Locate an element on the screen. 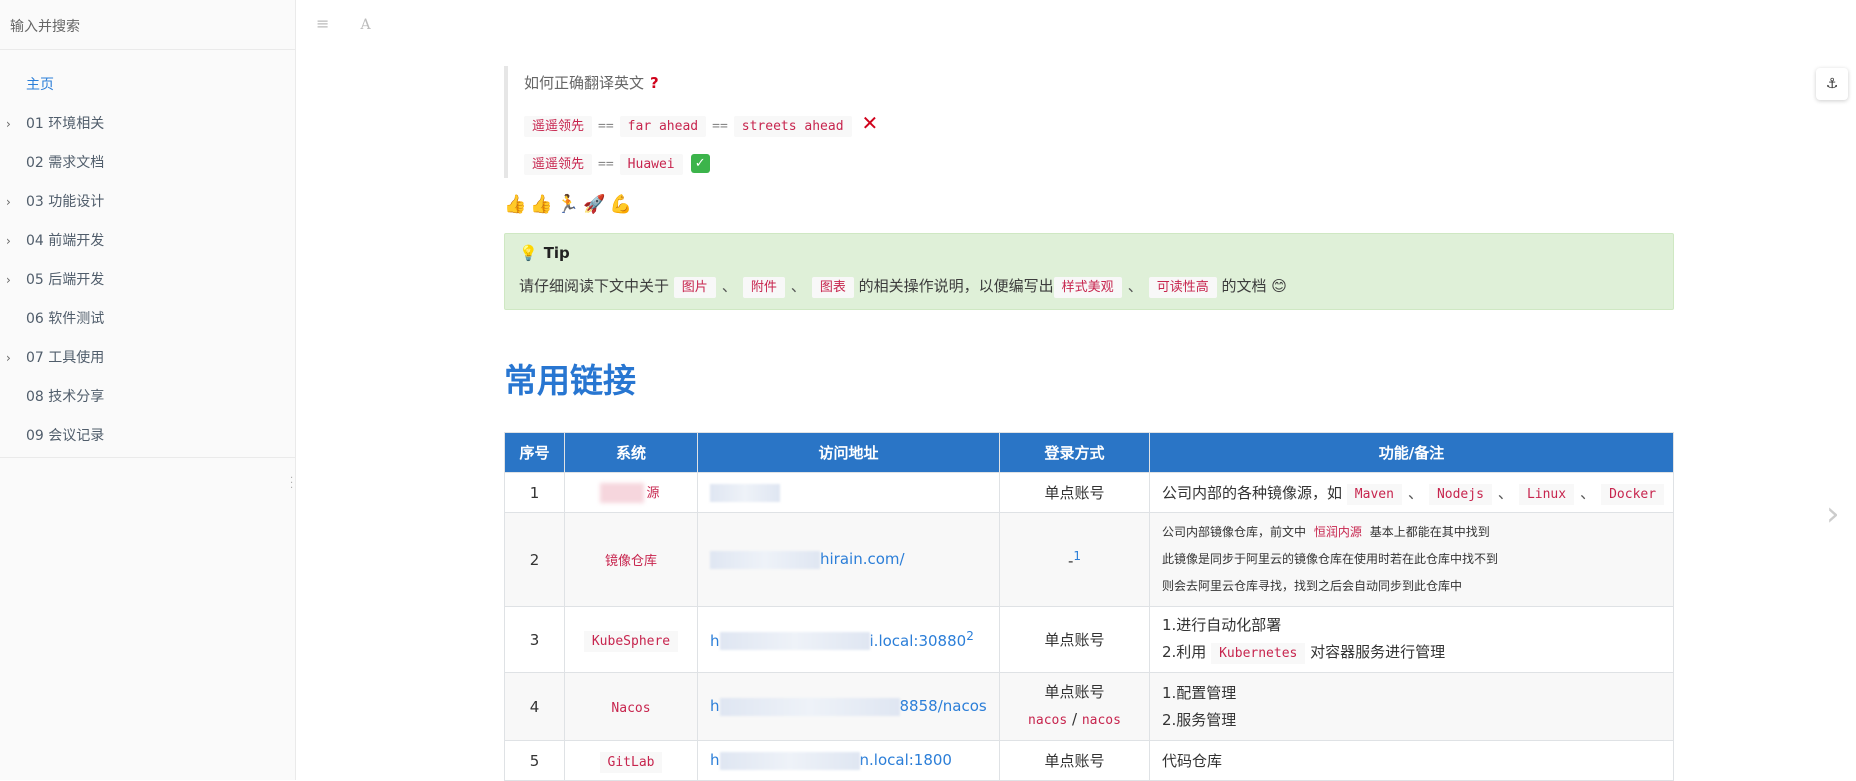 The image size is (1856, 781). sidebar-item-label: 03 功能设计 is located at coordinates (65, 202).